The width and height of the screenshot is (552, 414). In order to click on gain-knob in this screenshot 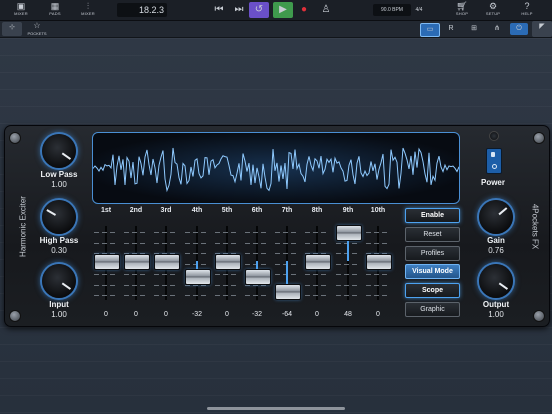, I will do `click(496, 217)`.